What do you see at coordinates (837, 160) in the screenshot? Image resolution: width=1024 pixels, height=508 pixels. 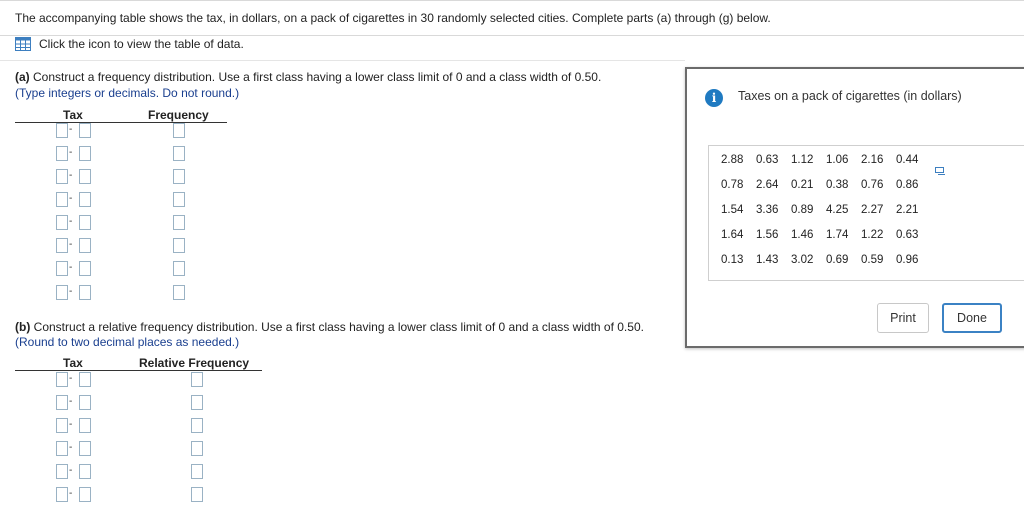 I see `data-cell: 1.06` at bounding box center [837, 160].